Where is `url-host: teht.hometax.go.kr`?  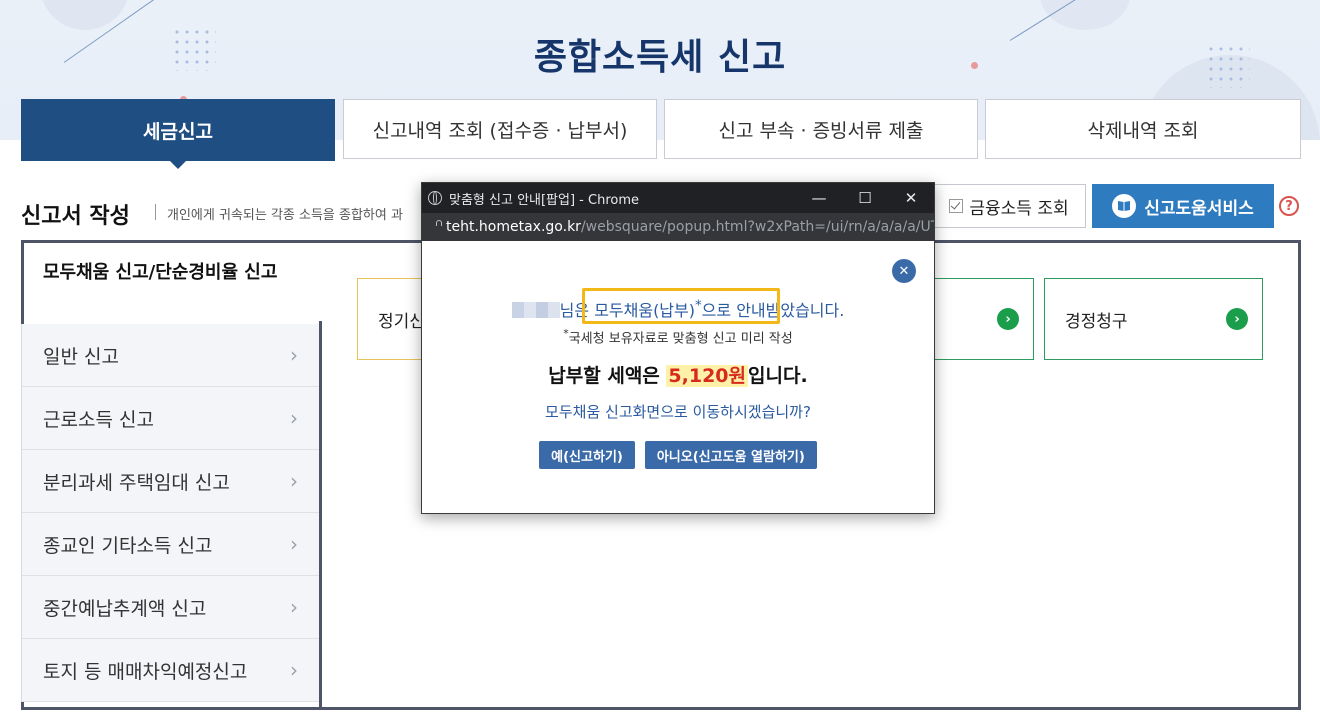
url-host: teht.hometax.go.kr is located at coordinates (513, 227).